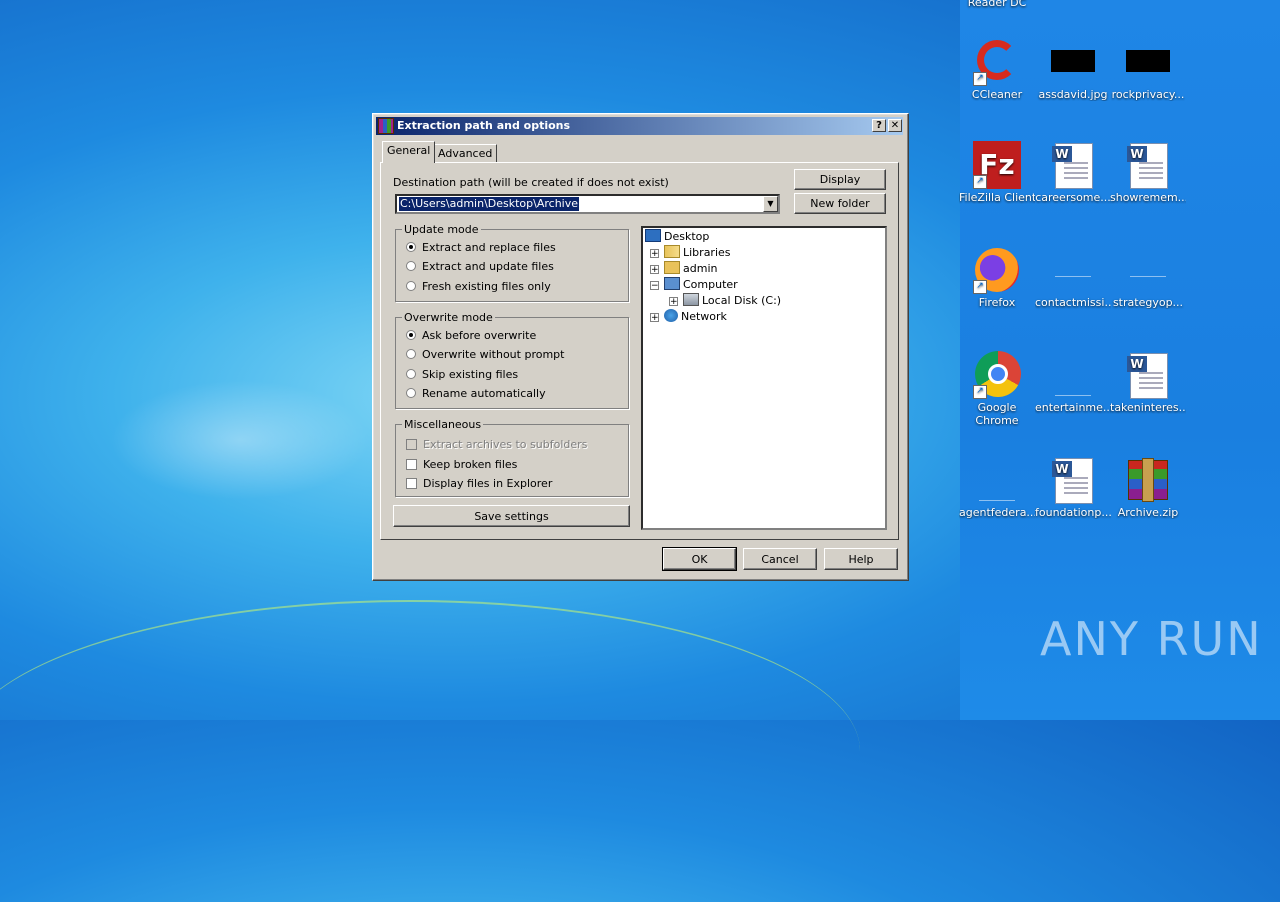  I want to click on radio-rename-automatically: Rename automatically, so click(476, 393).